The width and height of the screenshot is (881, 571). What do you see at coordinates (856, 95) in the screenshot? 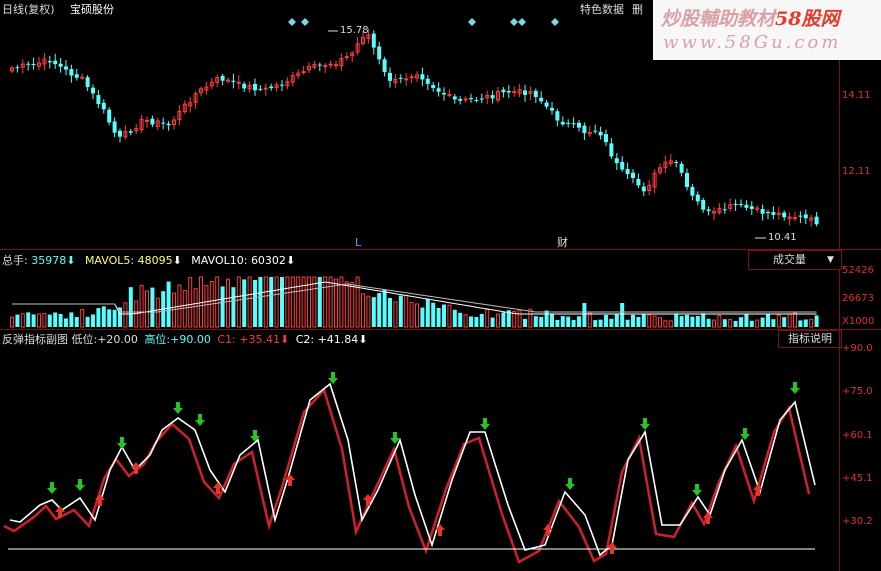
I see `price-axis-label: 14.11` at bounding box center [856, 95].